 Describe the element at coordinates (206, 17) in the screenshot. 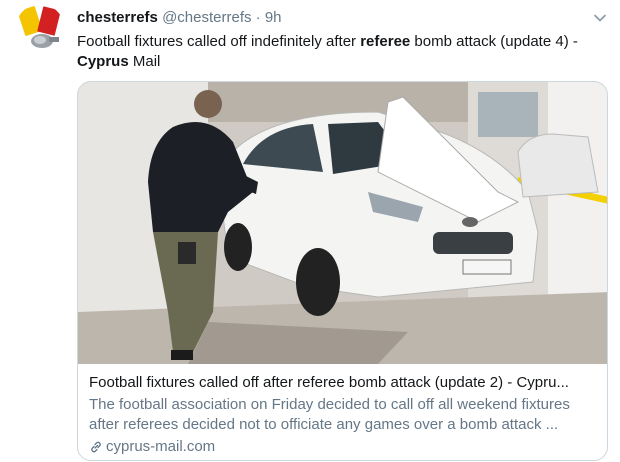

I see `user-handle: @chesterrefs` at that location.